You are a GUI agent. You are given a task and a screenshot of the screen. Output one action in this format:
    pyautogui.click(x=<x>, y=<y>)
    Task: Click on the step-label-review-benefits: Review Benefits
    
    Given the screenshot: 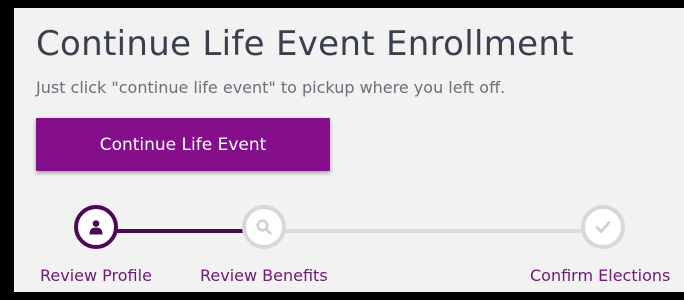 What is the action you would take?
    pyautogui.click(x=264, y=275)
    